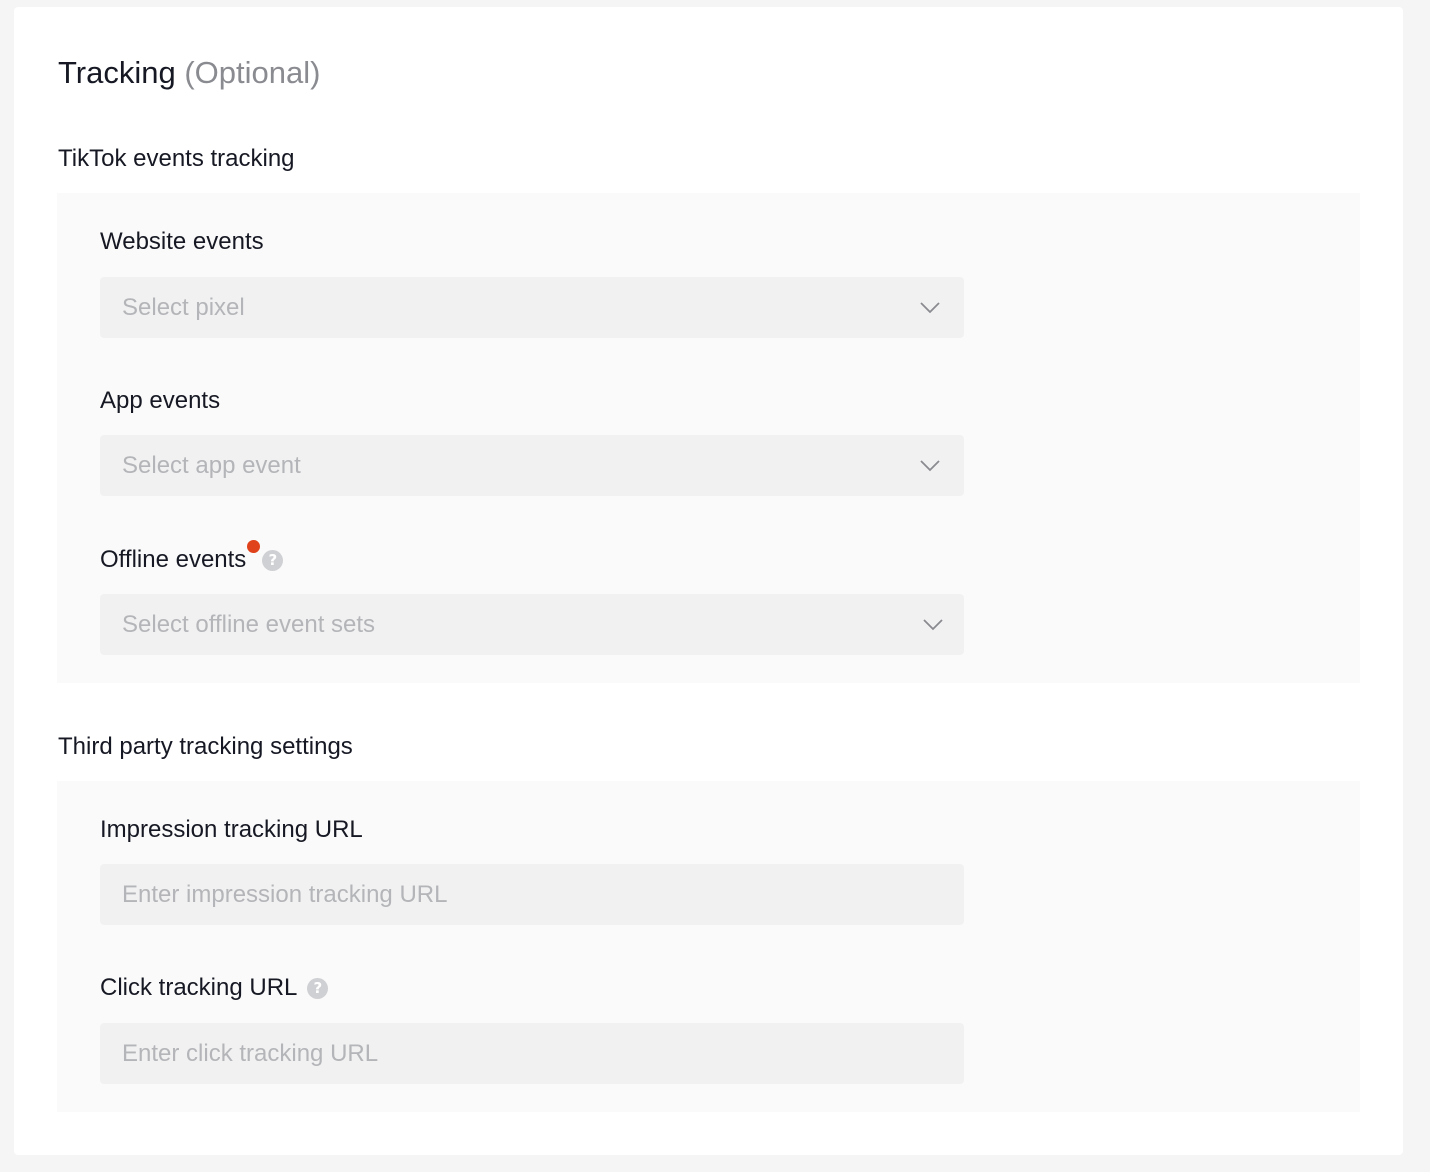 The width and height of the screenshot is (1430, 1172). What do you see at coordinates (532, 894) in the screenshot?
I see `impression-url-input: Enter impression tracking URL` at bounding box center [532, 894].